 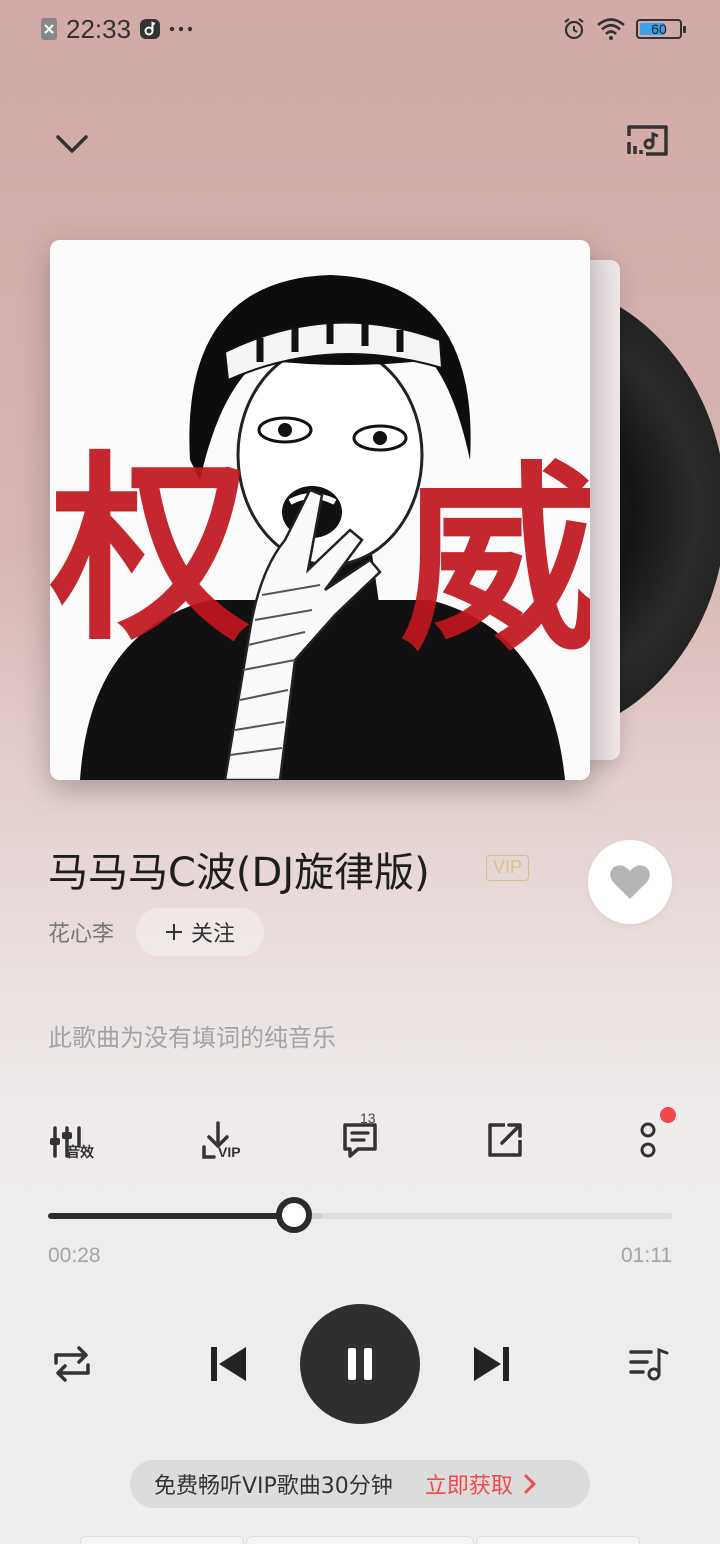 What do you see at coordinates (150, 29) in the screenshot?
I see `music-app-icon` at bounding box center [150, 29].